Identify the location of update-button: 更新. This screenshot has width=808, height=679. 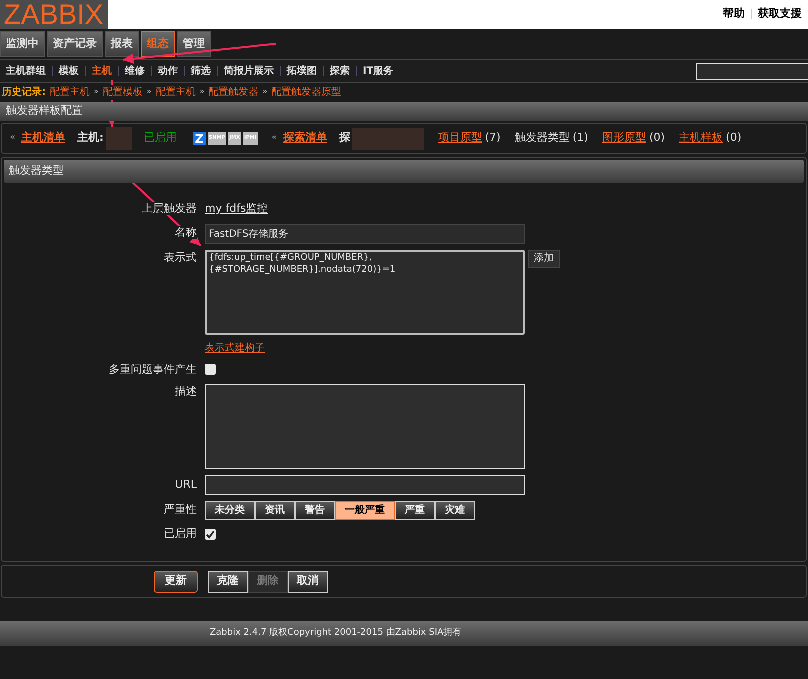
(176, 581).